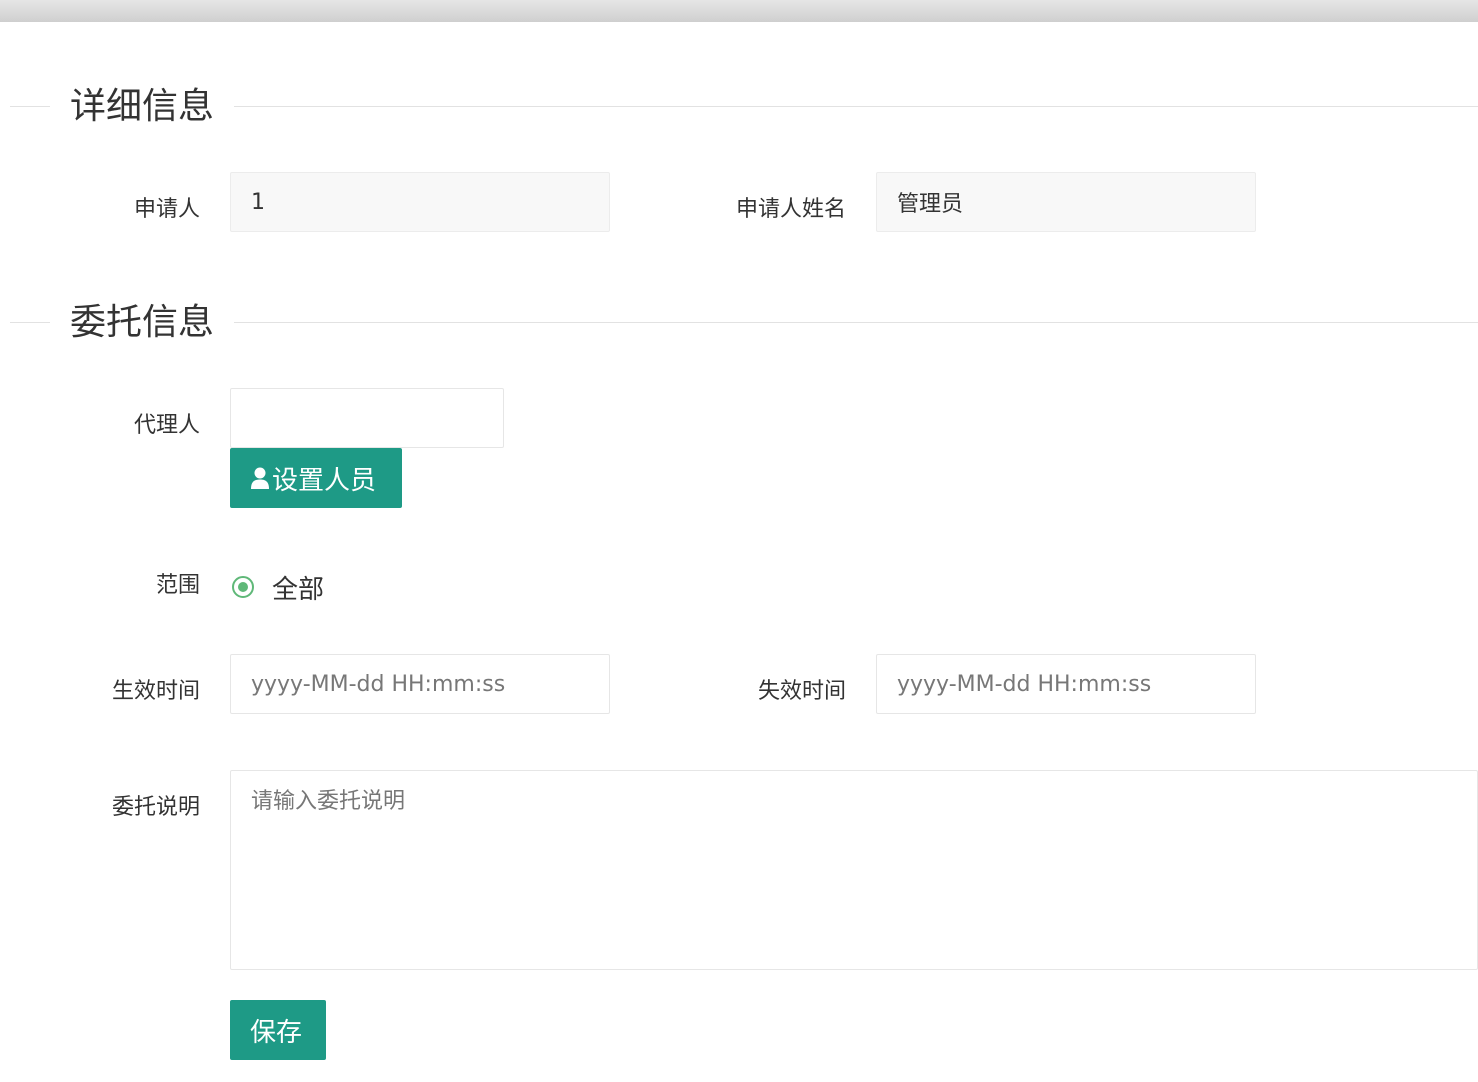 This screenshot has height=1082, width=1478. Describe the element at coordinates (1066, 202) in the screenshot. I see `applicant-name-field` at that location.